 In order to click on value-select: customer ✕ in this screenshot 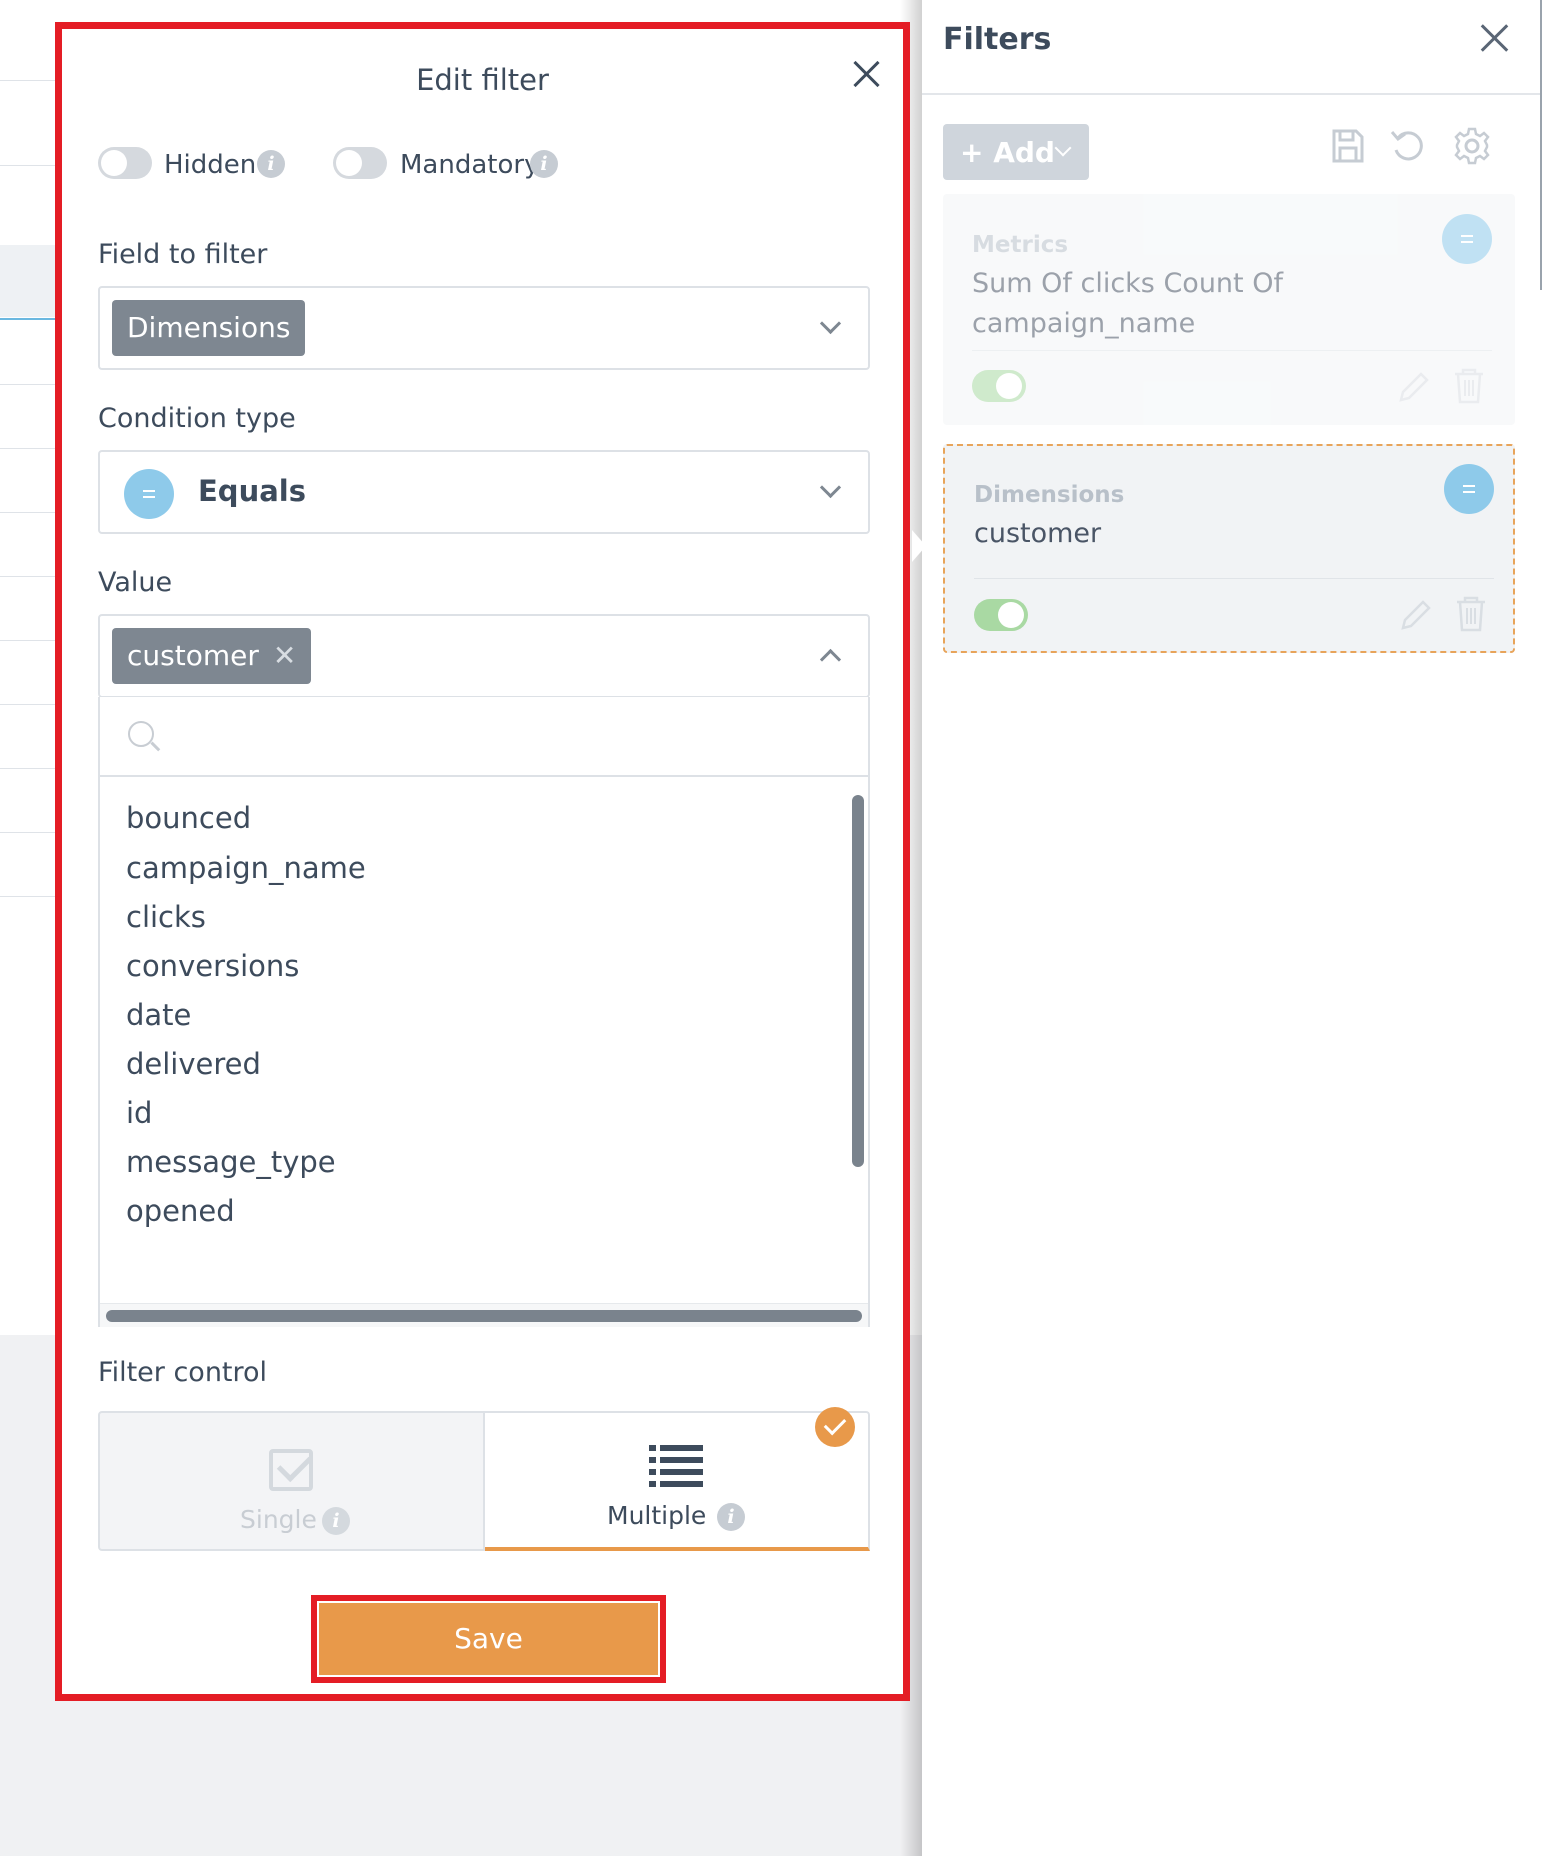, I will do `click(484, 656)`.